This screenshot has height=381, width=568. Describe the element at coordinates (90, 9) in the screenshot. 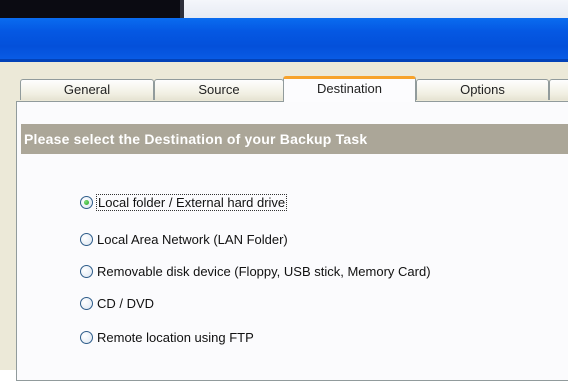

I see `top-window-strip` at that location.